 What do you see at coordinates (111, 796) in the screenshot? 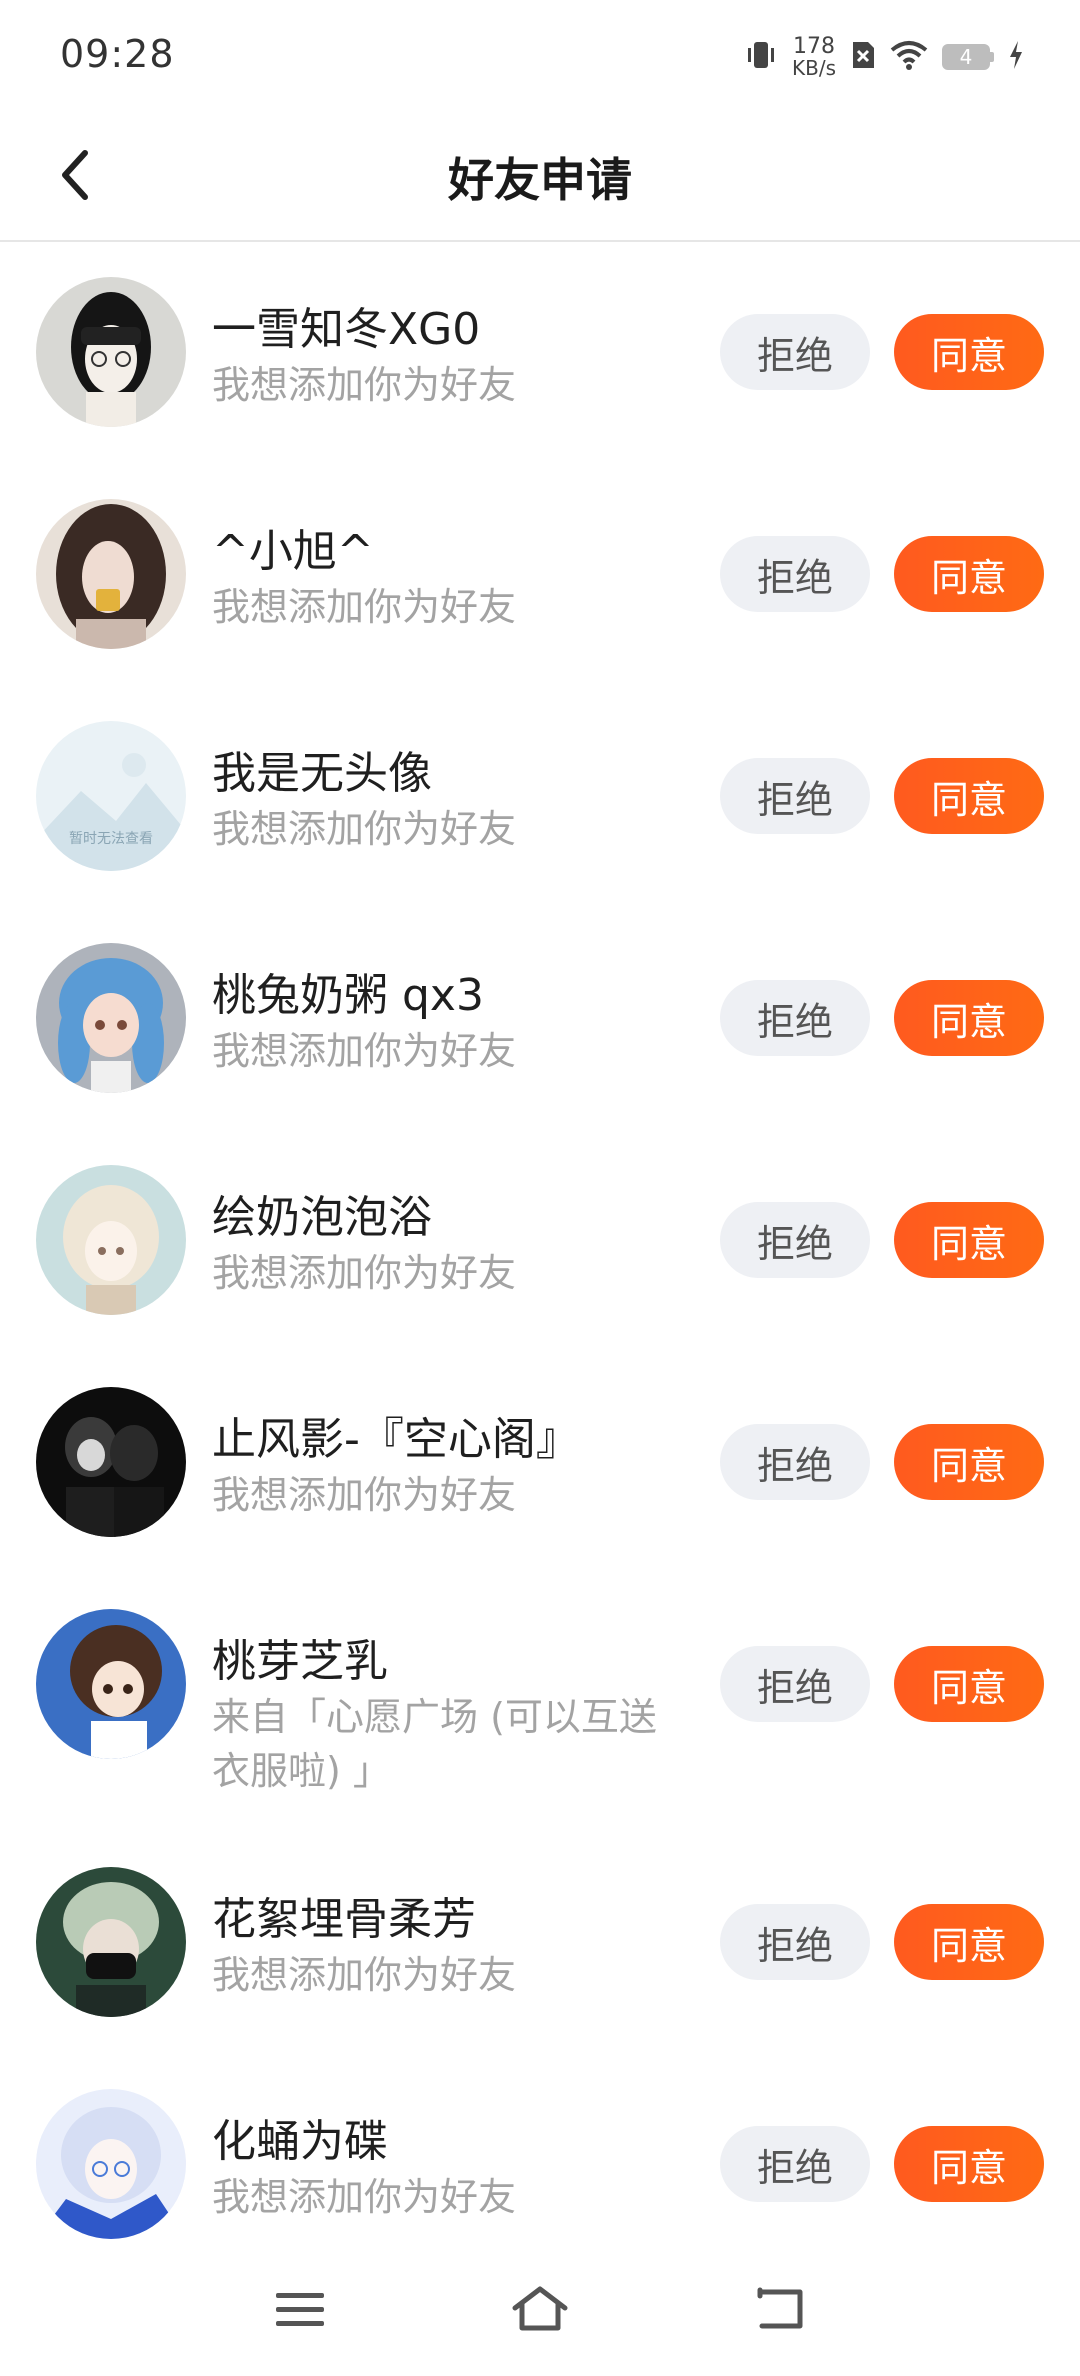
I see `avatar-placeholder: 暂时无法查看` at bounding box center [111, 796].